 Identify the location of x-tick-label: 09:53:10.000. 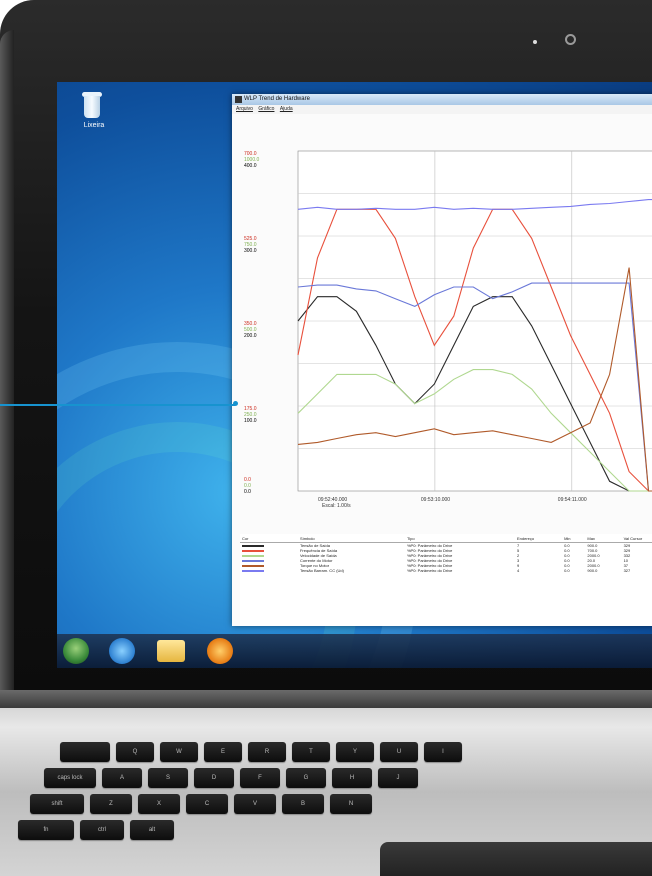
(435, 500).